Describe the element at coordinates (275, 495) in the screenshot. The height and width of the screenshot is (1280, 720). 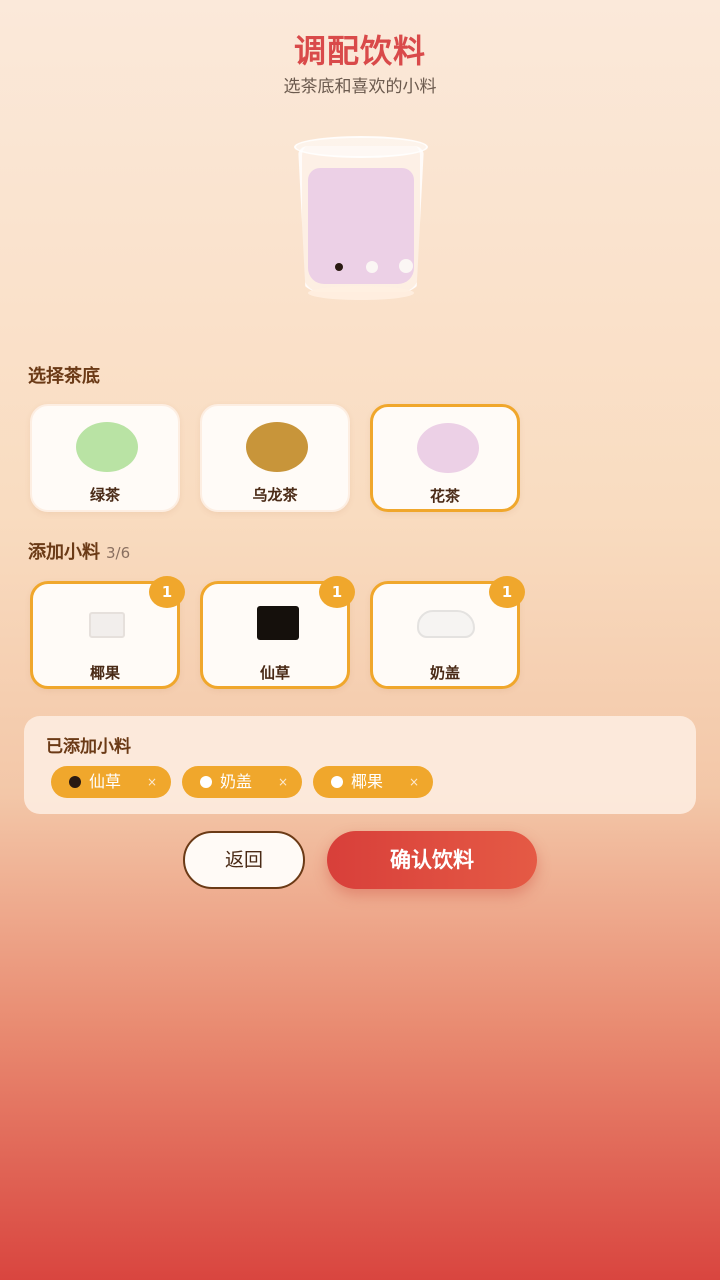
I see `tea-option-label: 乌龙茶` at that location.